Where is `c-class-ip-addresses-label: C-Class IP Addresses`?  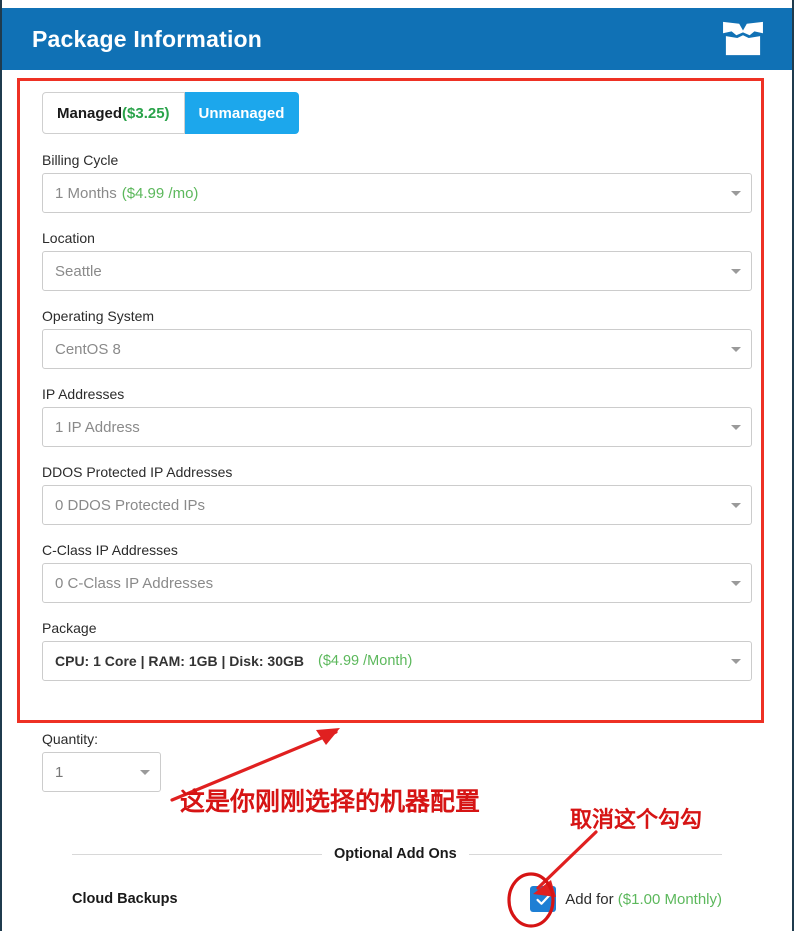 c-class-ip-addresses-label: C-Class IP Addresses is located at coordinates (110, 550).